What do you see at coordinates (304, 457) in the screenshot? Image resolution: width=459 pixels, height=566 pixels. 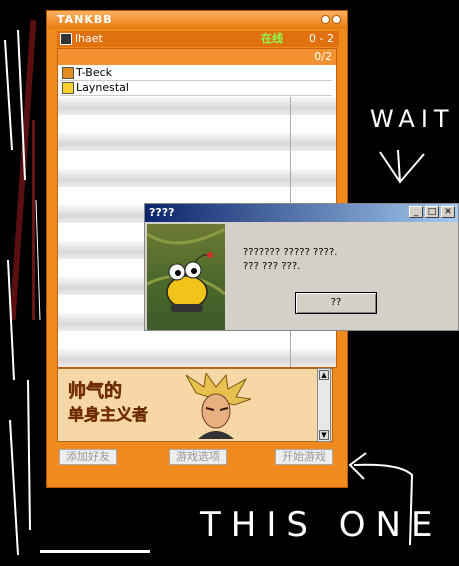 I see `start-game-button: 开始游戏` at bounding box center [304, 457].